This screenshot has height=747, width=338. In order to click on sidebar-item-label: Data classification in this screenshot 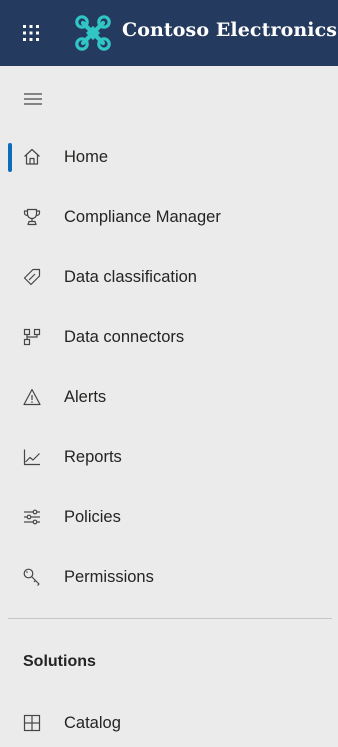, I will do `click(130, 277)`.